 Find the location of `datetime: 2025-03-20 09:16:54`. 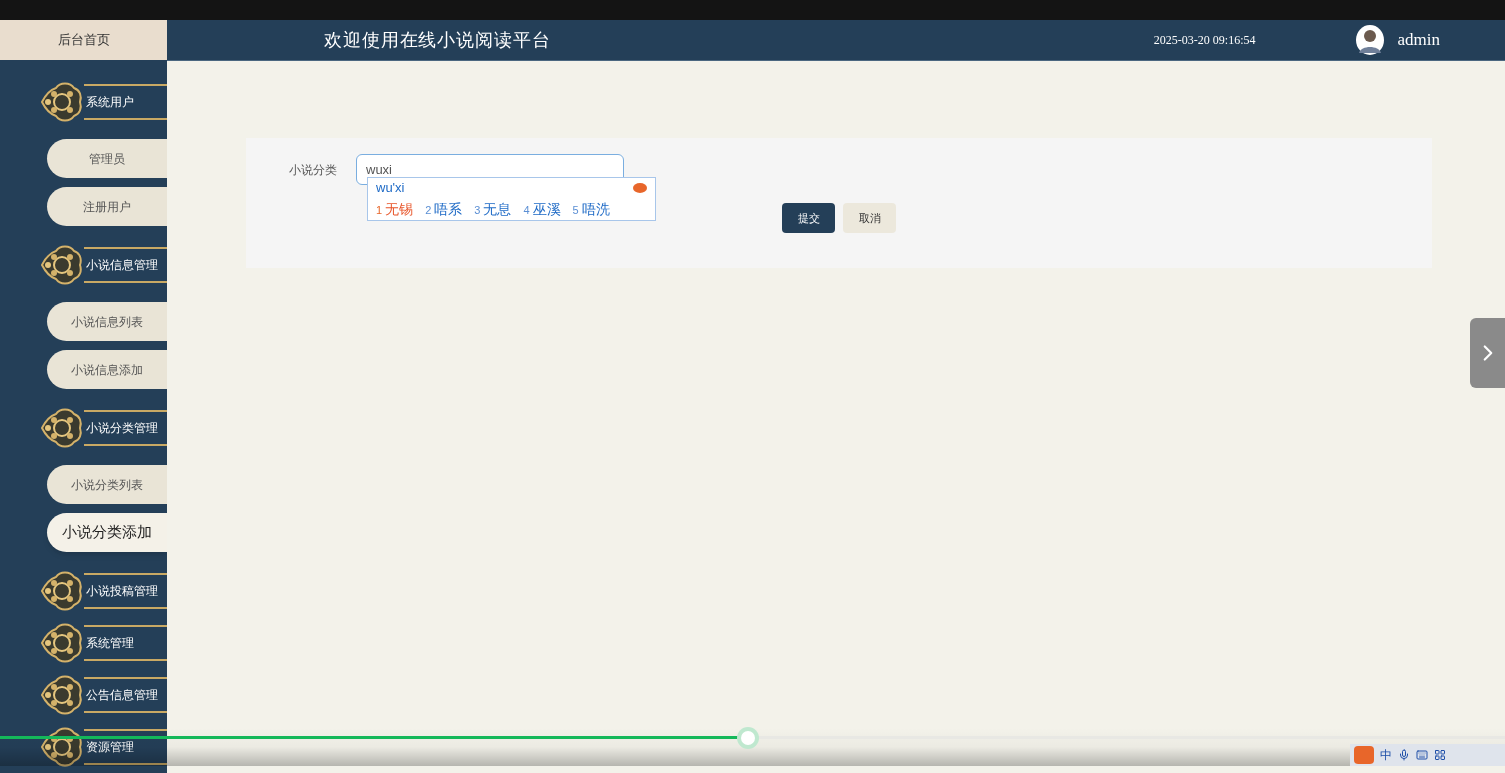

datetime: 2025-03-20 09:16:54 is located at coordinates (1204, 40).